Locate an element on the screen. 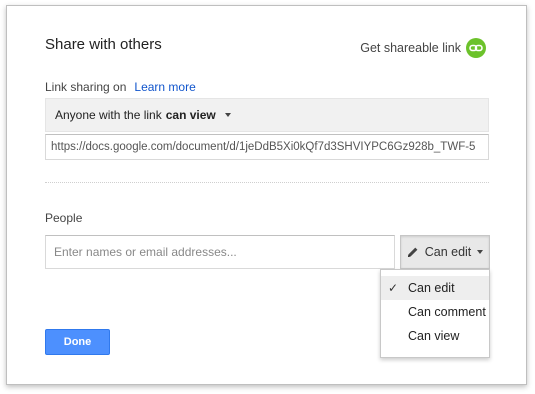  get-shareable-link-button: Get shareable link is located at coordinates (423, 48).